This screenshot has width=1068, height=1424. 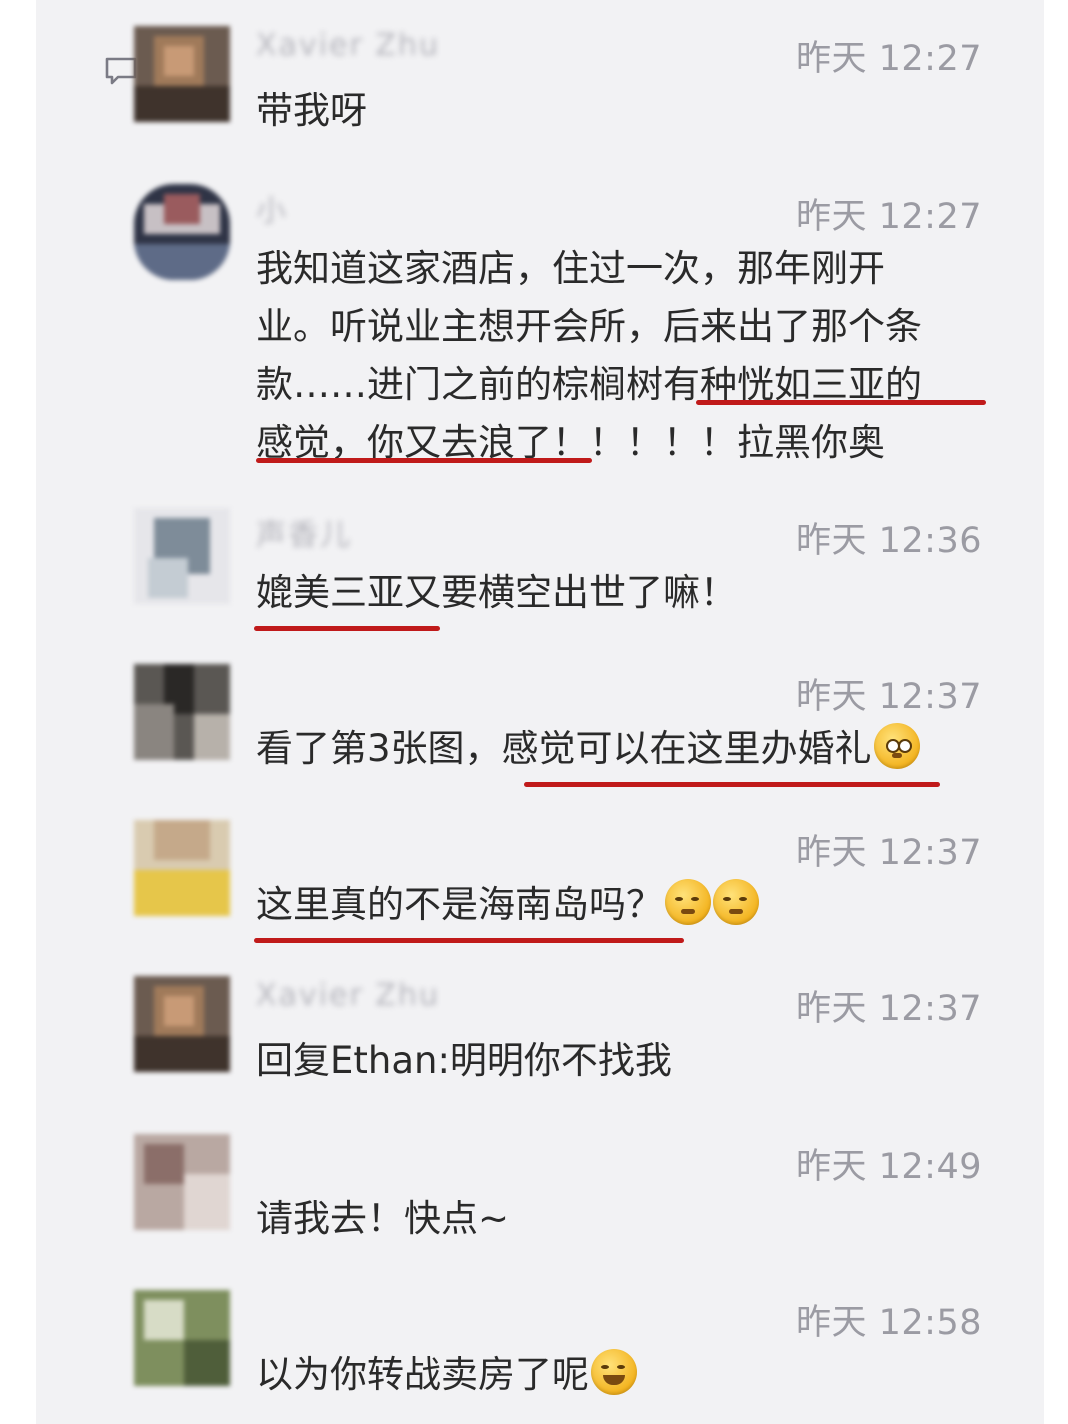 What do you see at coordinates (383, 1218) in the screenshot?
I see `comment-text: 请我去！快点~` at bounding box center [383, 1218].